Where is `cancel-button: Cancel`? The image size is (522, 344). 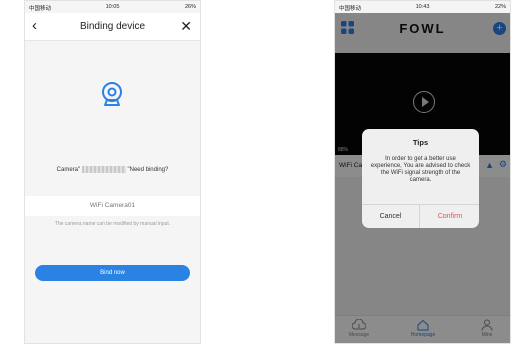
cancel-button: Cancel is located at coordinates (391, 216).